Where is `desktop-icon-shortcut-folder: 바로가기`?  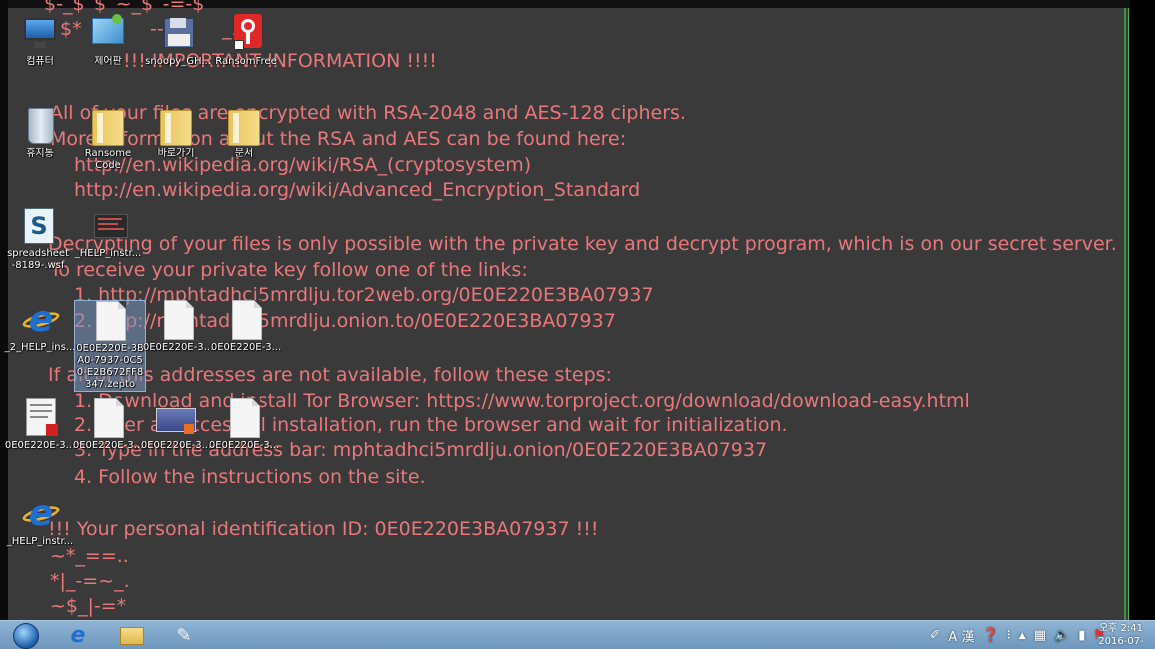 desktop-icon-shortcut-folder: 바로가기 is located at coordinates (176, 133).